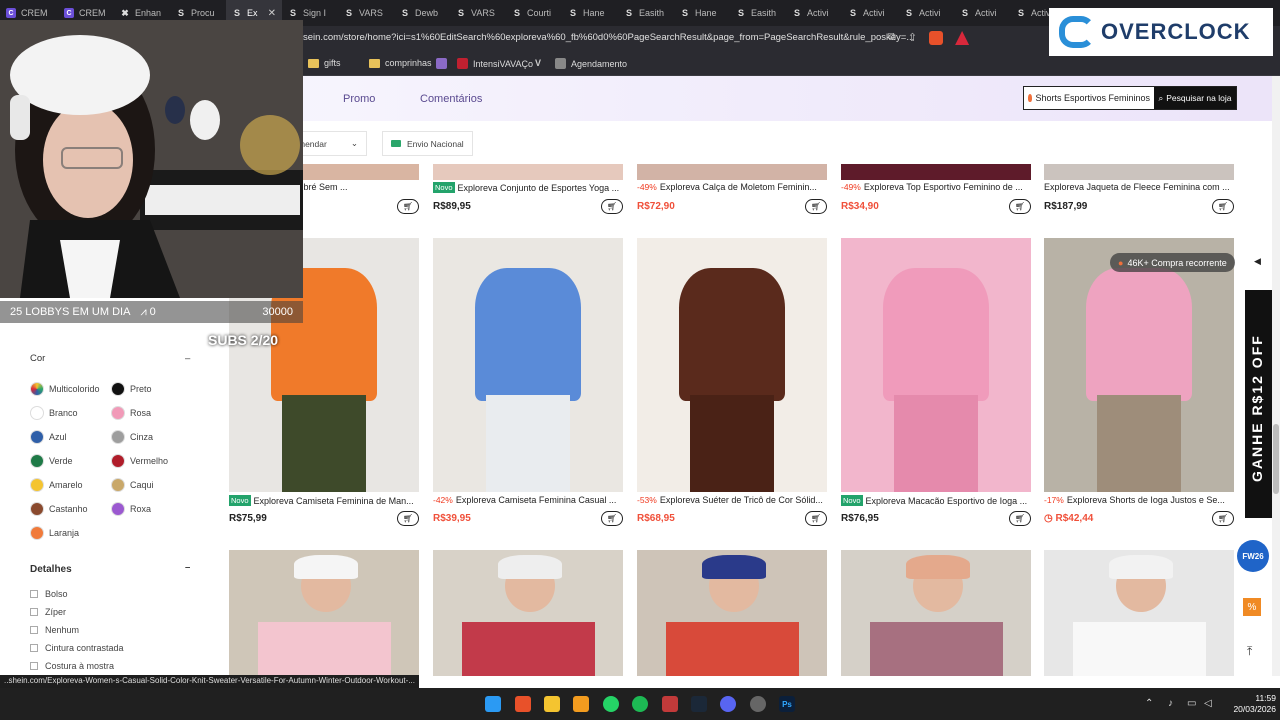  I want to click on collapse-icon: –, so click(187, 358).